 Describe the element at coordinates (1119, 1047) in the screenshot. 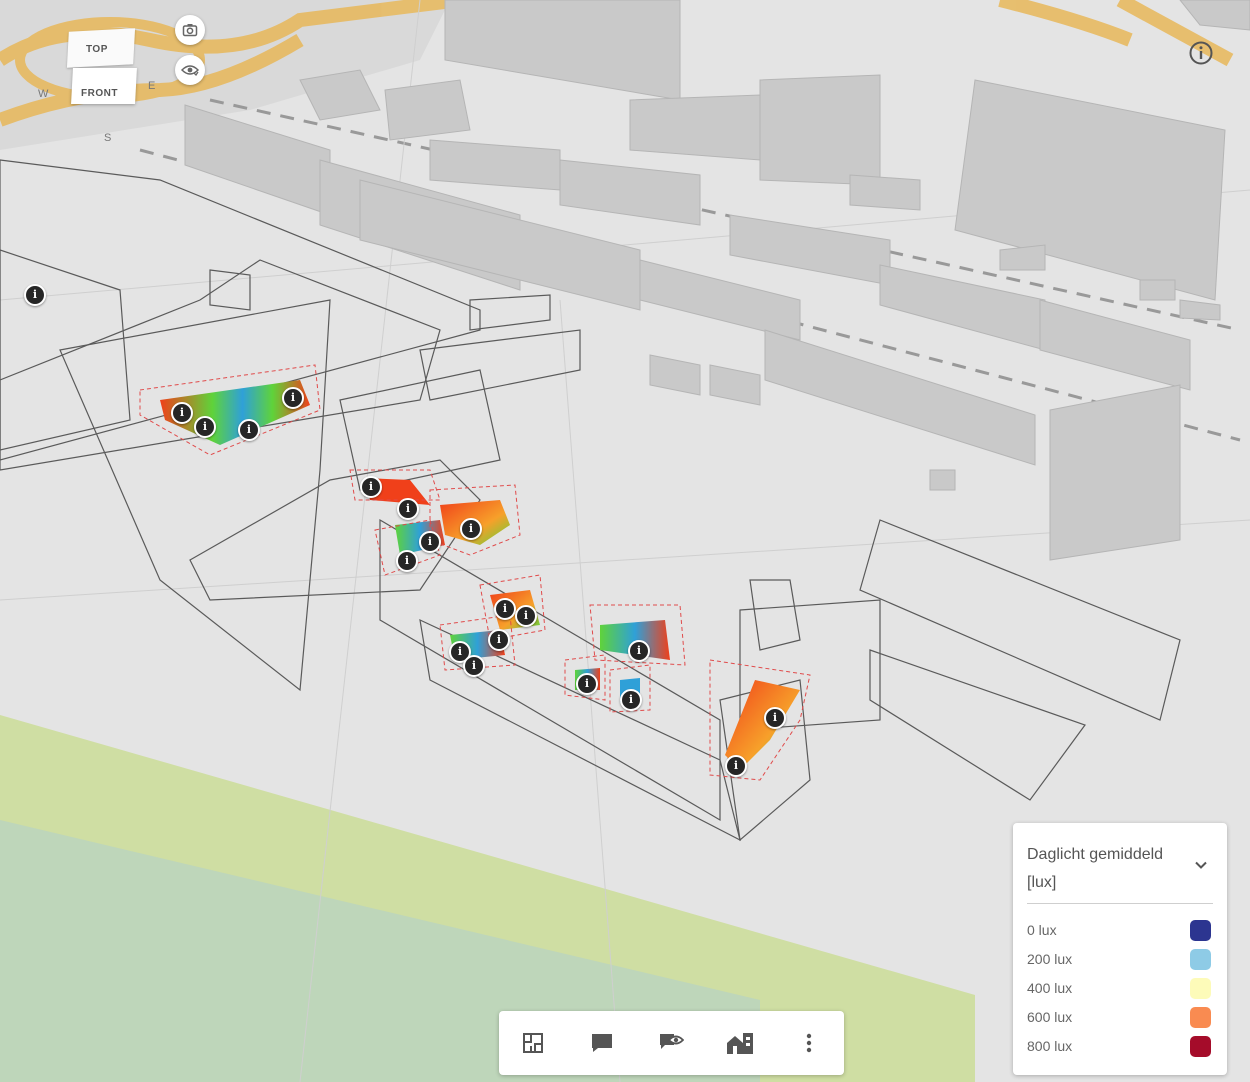

I see `legend-item: 800 lux` at that location.